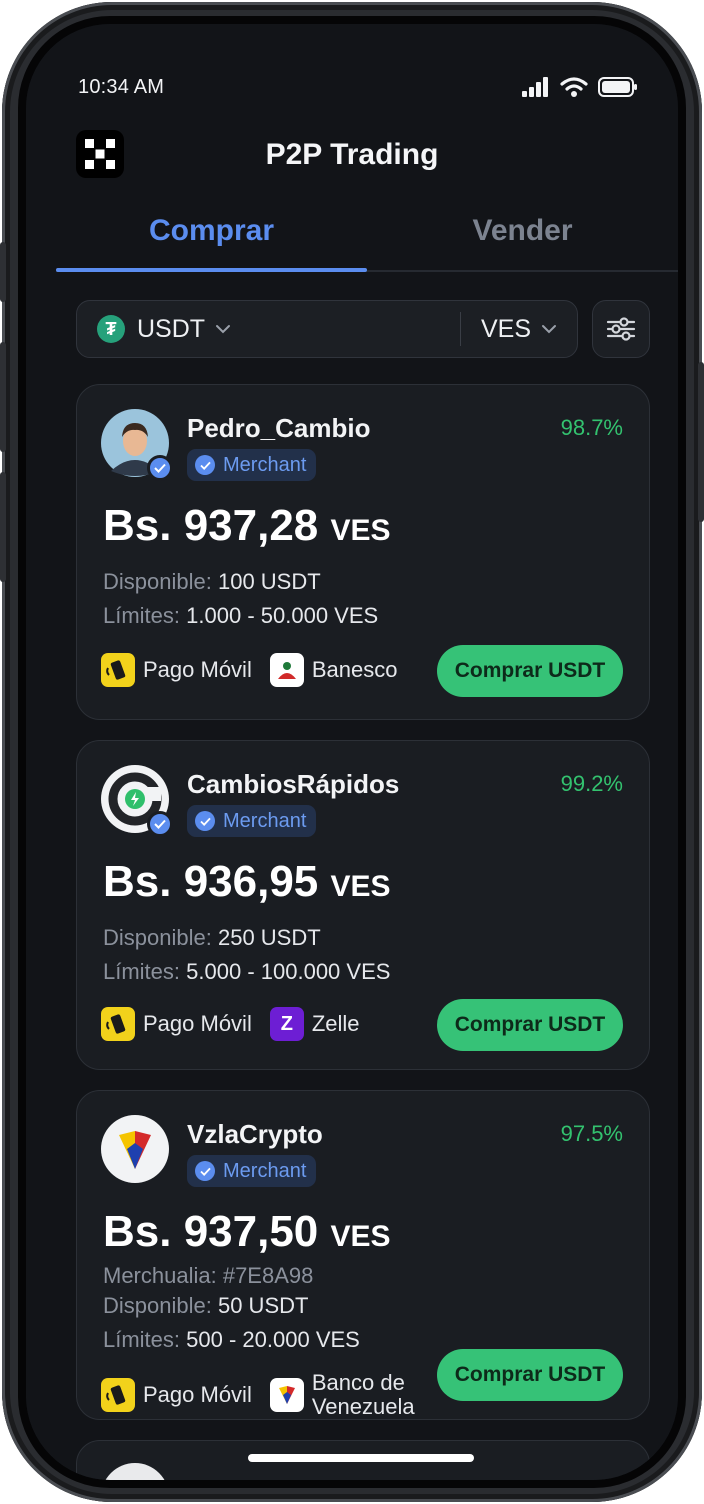 This screenshot has width=704, height=1504. Describe the element at coordinates (211, 881) in the screenshot. I see `price-value: Bs. 936,95` at that location.